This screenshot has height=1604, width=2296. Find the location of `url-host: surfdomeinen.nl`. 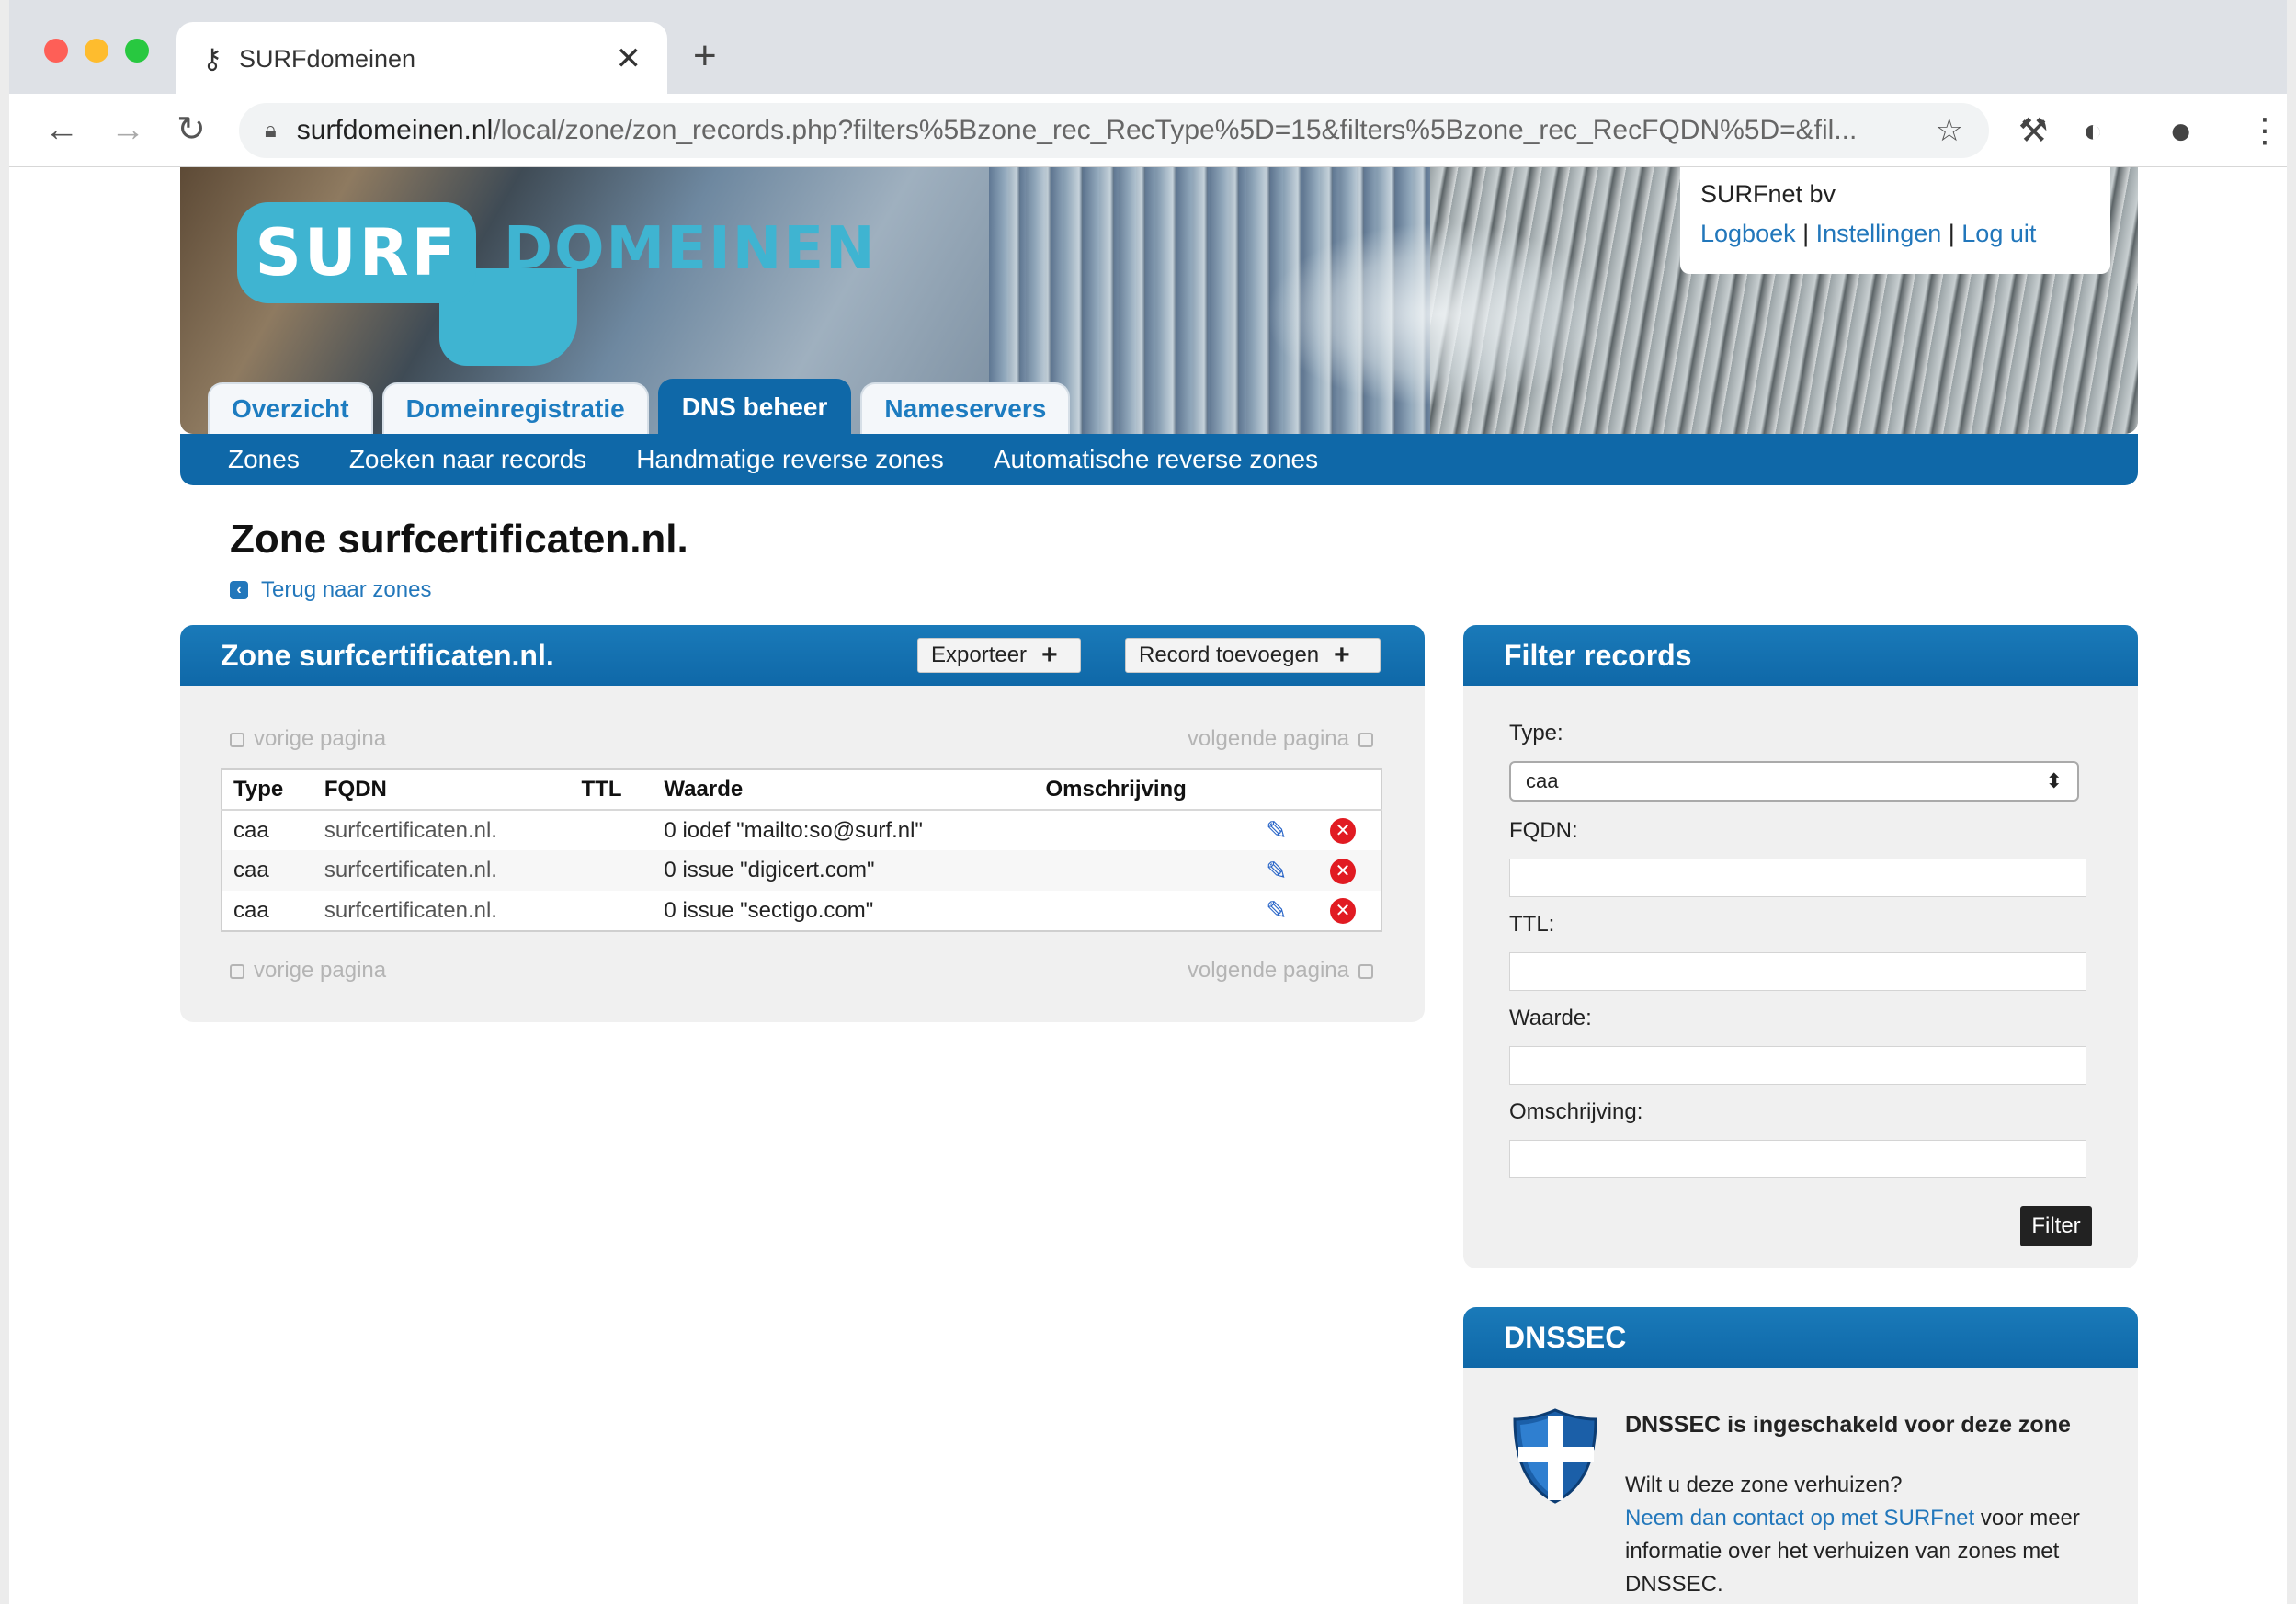

url-host: surfdomeinen.nl is located at coordinates (395, 130).